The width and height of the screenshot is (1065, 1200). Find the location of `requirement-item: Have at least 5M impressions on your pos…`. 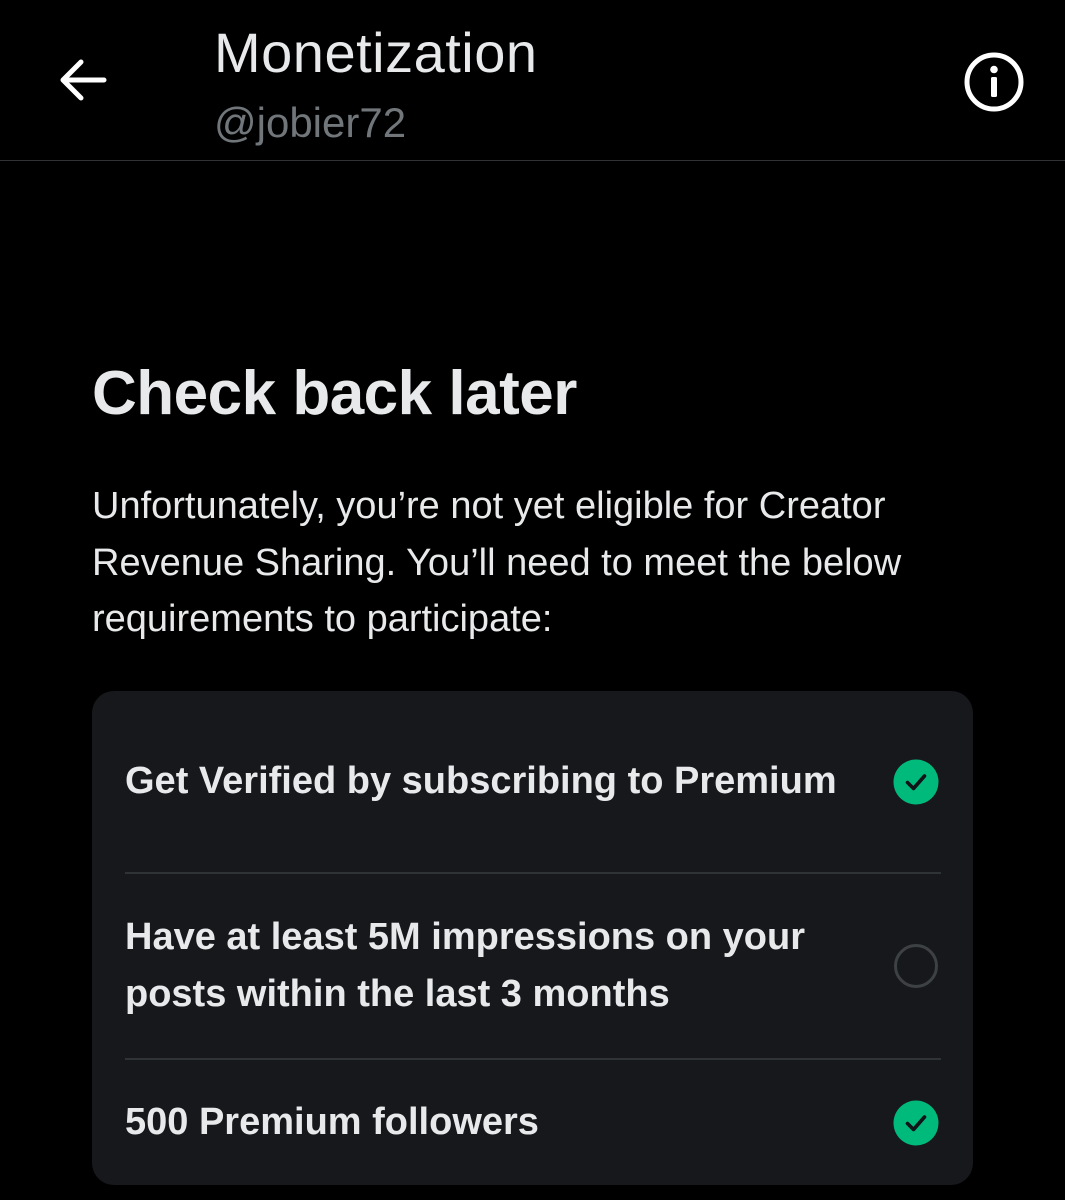

requirement-item: Have at least 5M impressions on your pos… is located at coordinates (533, 967).